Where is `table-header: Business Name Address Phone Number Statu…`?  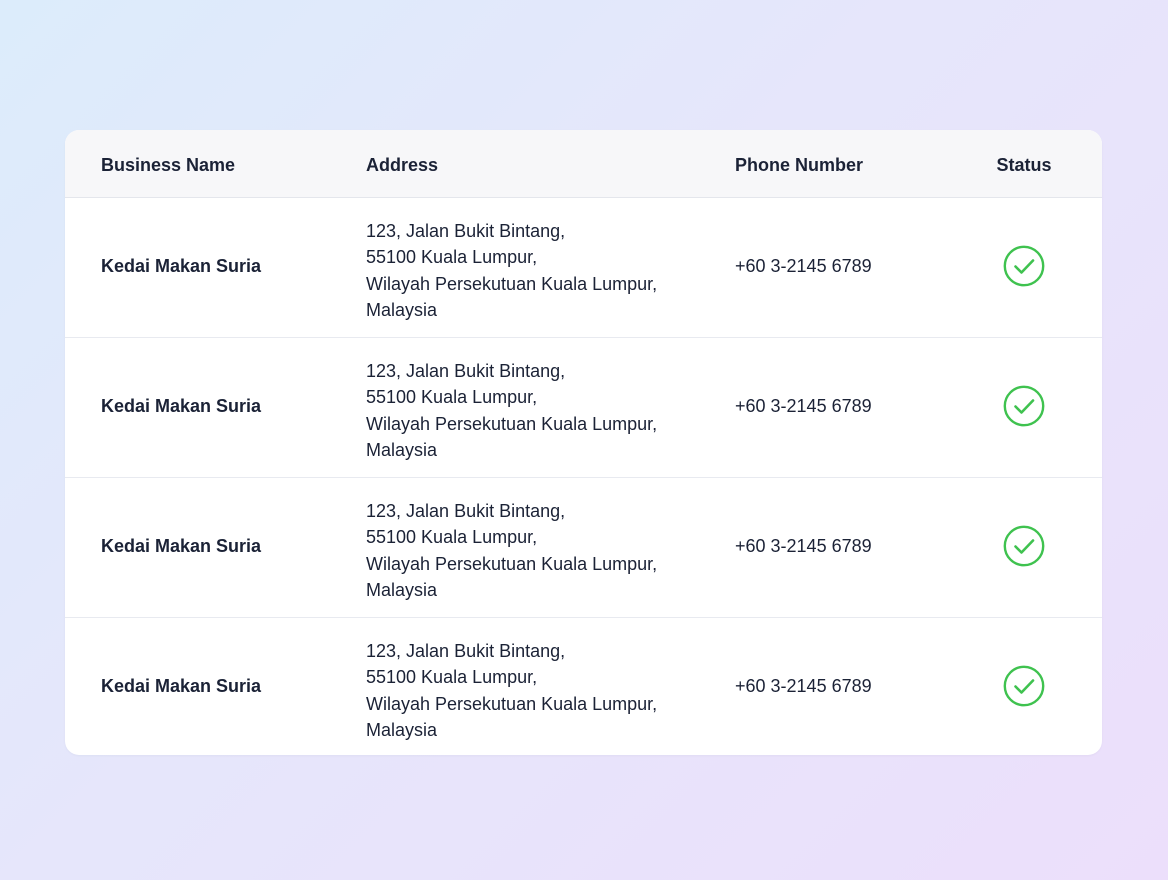
table-header: Business Name Address Phone Number Statu… is located at coordinates (583, 164).